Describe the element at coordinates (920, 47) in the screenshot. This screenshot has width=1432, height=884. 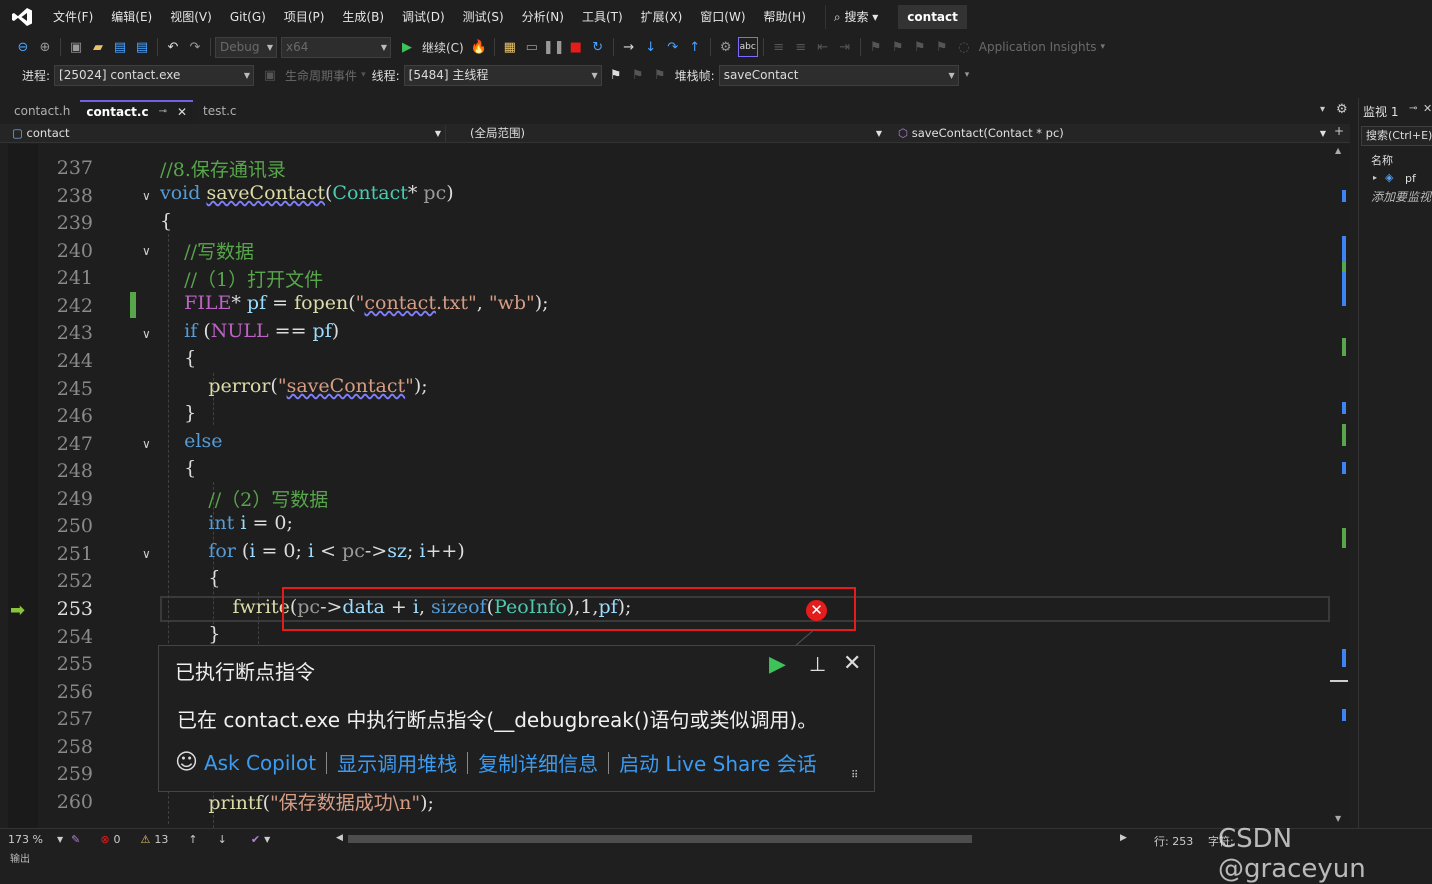
I see `next-bookmark-icon: ⚑` at that location.